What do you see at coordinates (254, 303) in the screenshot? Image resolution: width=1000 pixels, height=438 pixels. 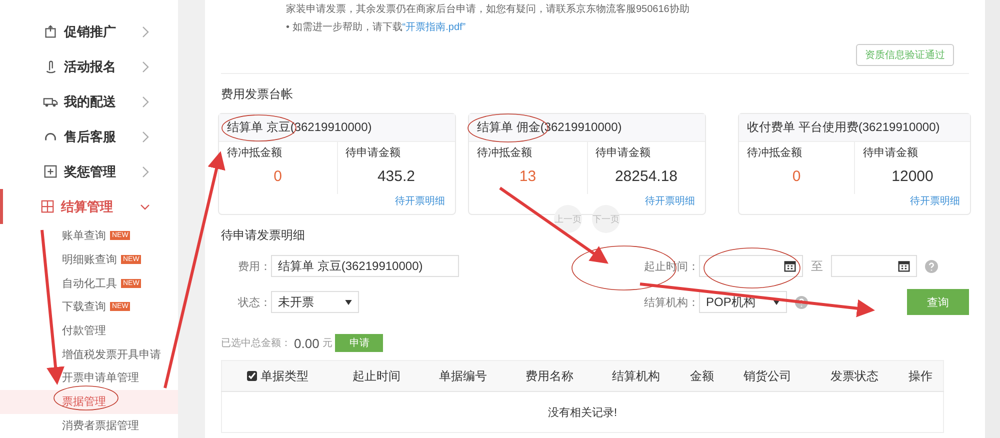 I see `field-label: 状态：` at bounding box center [254, 303].